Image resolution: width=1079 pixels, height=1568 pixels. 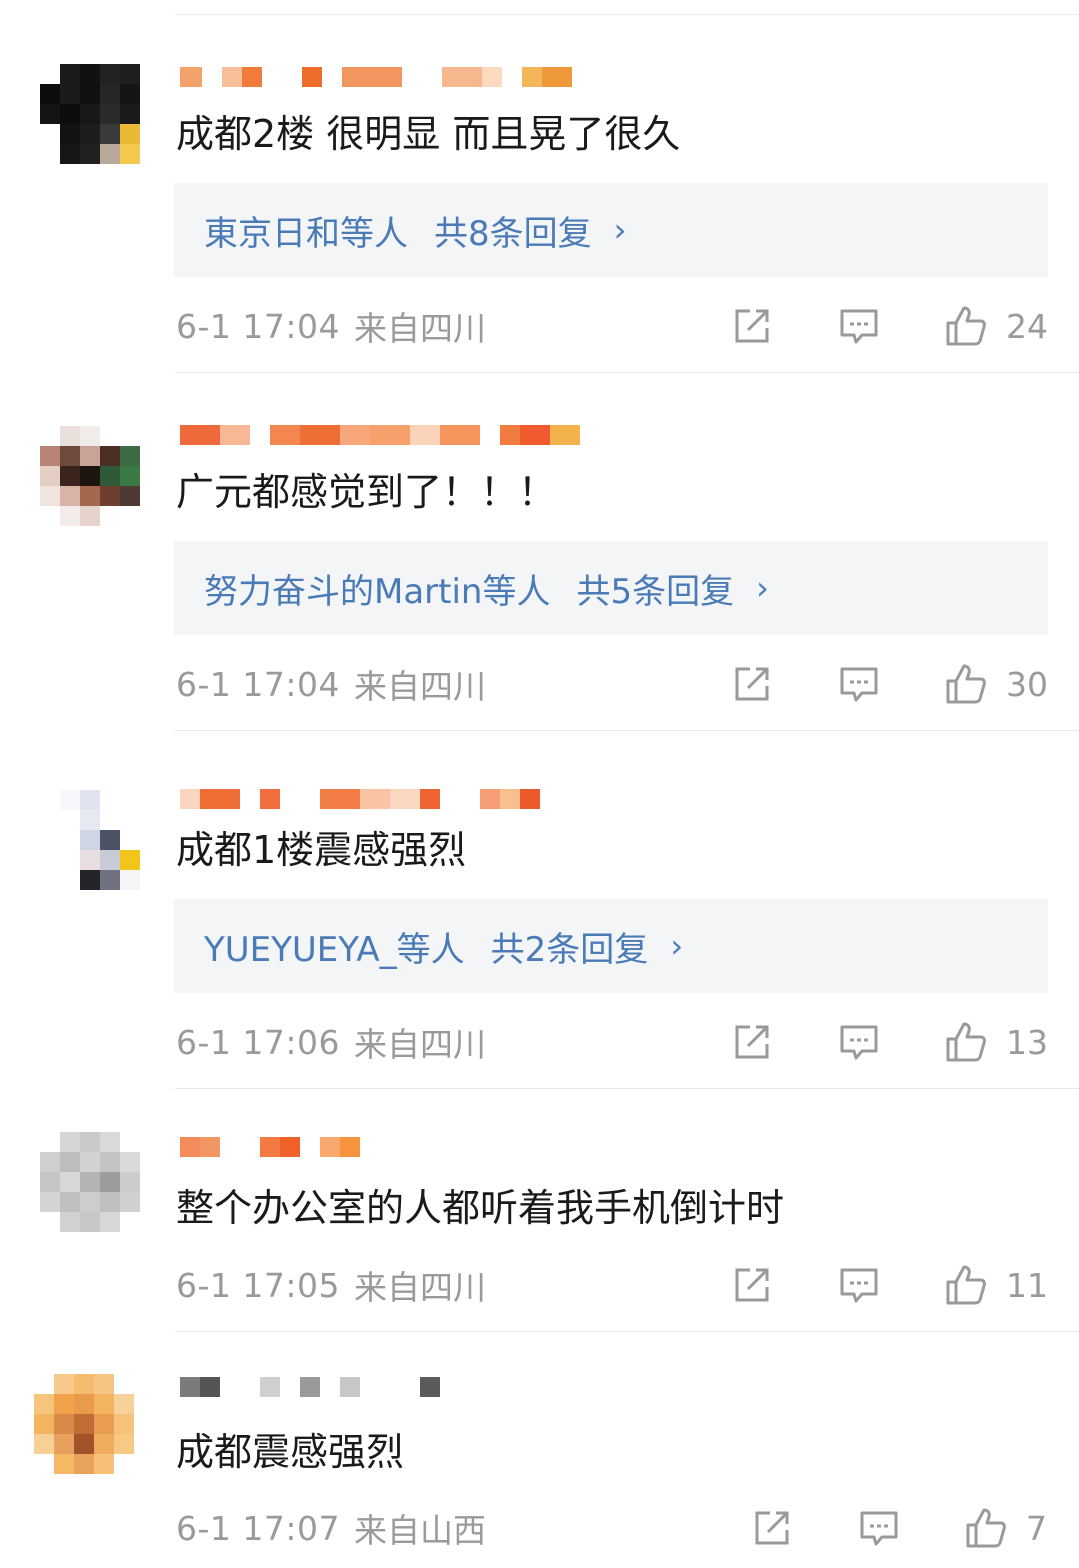 I want to click on timestamp: 6-1 17:06, so click(x=258, y=1042).